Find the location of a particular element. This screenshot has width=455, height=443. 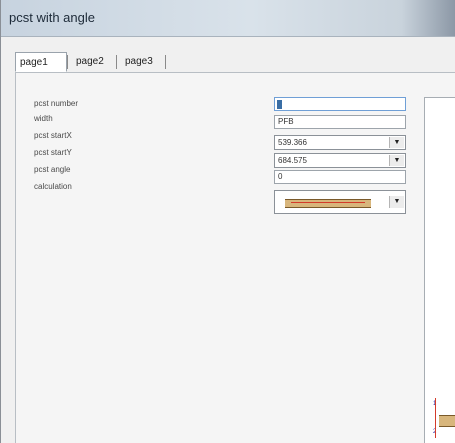

pcst-angle-input: 0 is located at coordinates (340, 177).